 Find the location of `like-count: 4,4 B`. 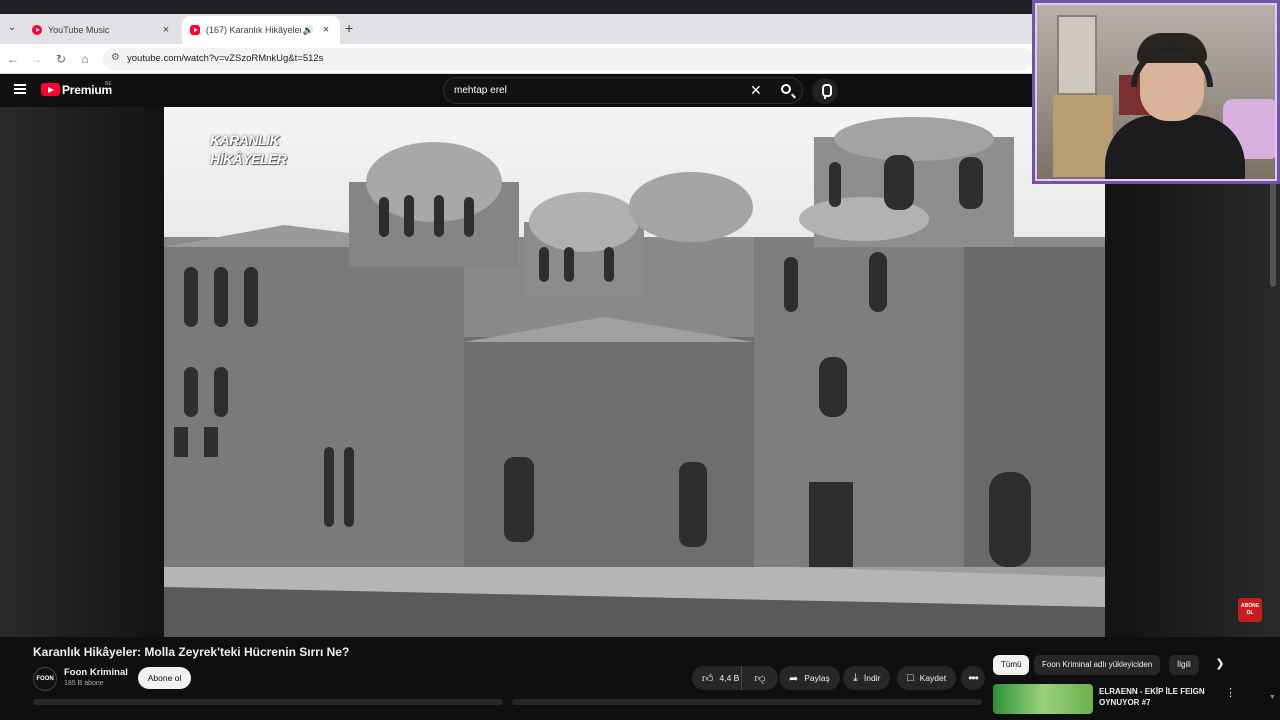

like-count: 4,4 B is located at coordinates (729, 678).